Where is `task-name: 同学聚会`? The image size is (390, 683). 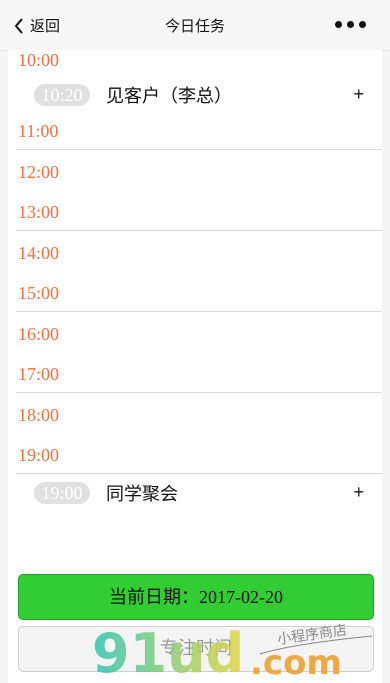 task-name: 同学聚会 is located at coordinates (142, 494).